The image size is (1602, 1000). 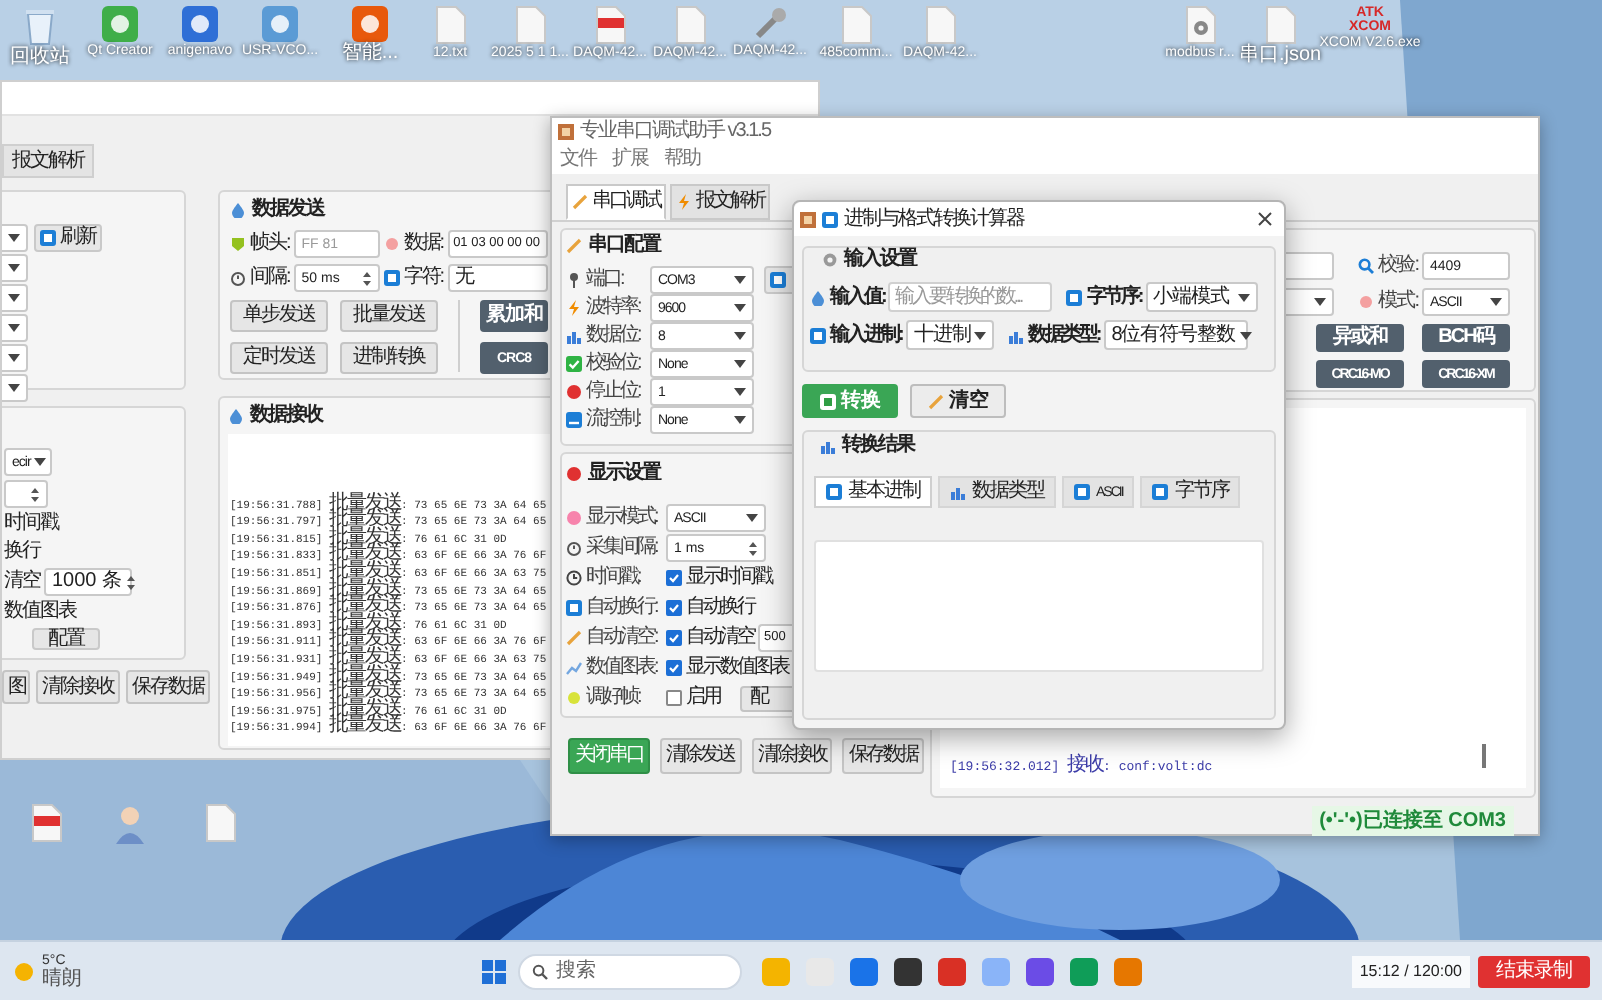 What do you see at coordinates (40, 26) in the screenshot?
I see `recycle-bin-icon` at bounding box center [40, 26].